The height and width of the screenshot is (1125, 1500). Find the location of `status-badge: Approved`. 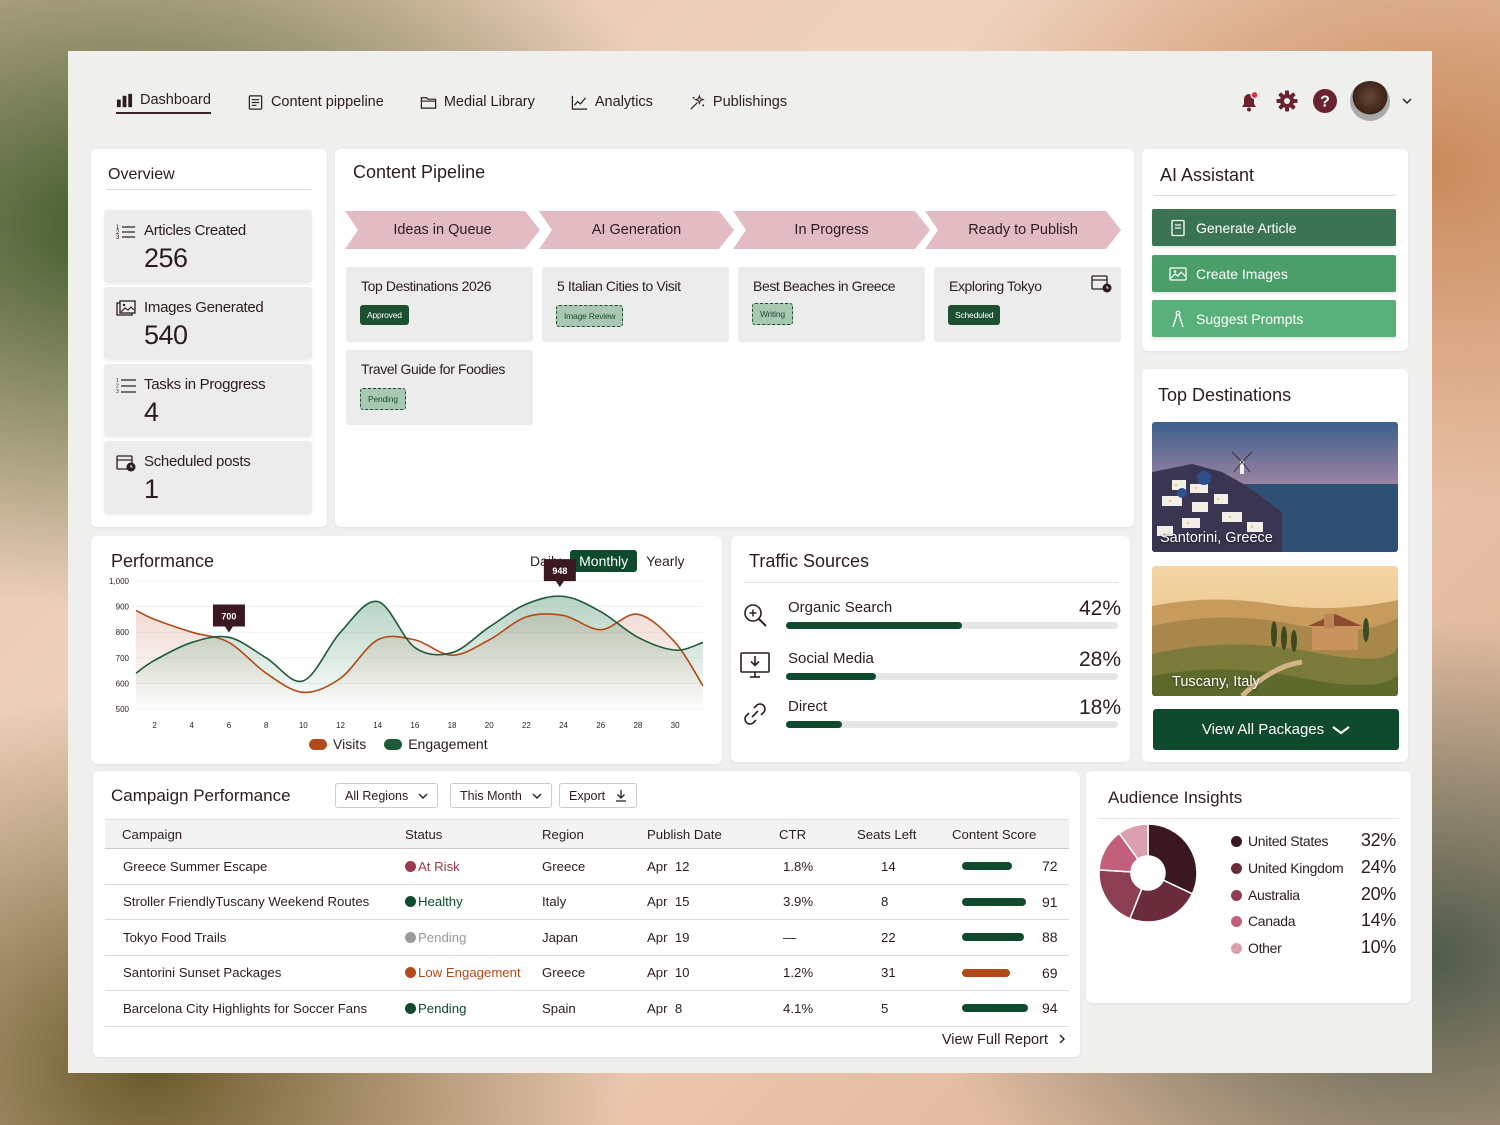

status-badge: Approved is located at coordinates (384, 315).